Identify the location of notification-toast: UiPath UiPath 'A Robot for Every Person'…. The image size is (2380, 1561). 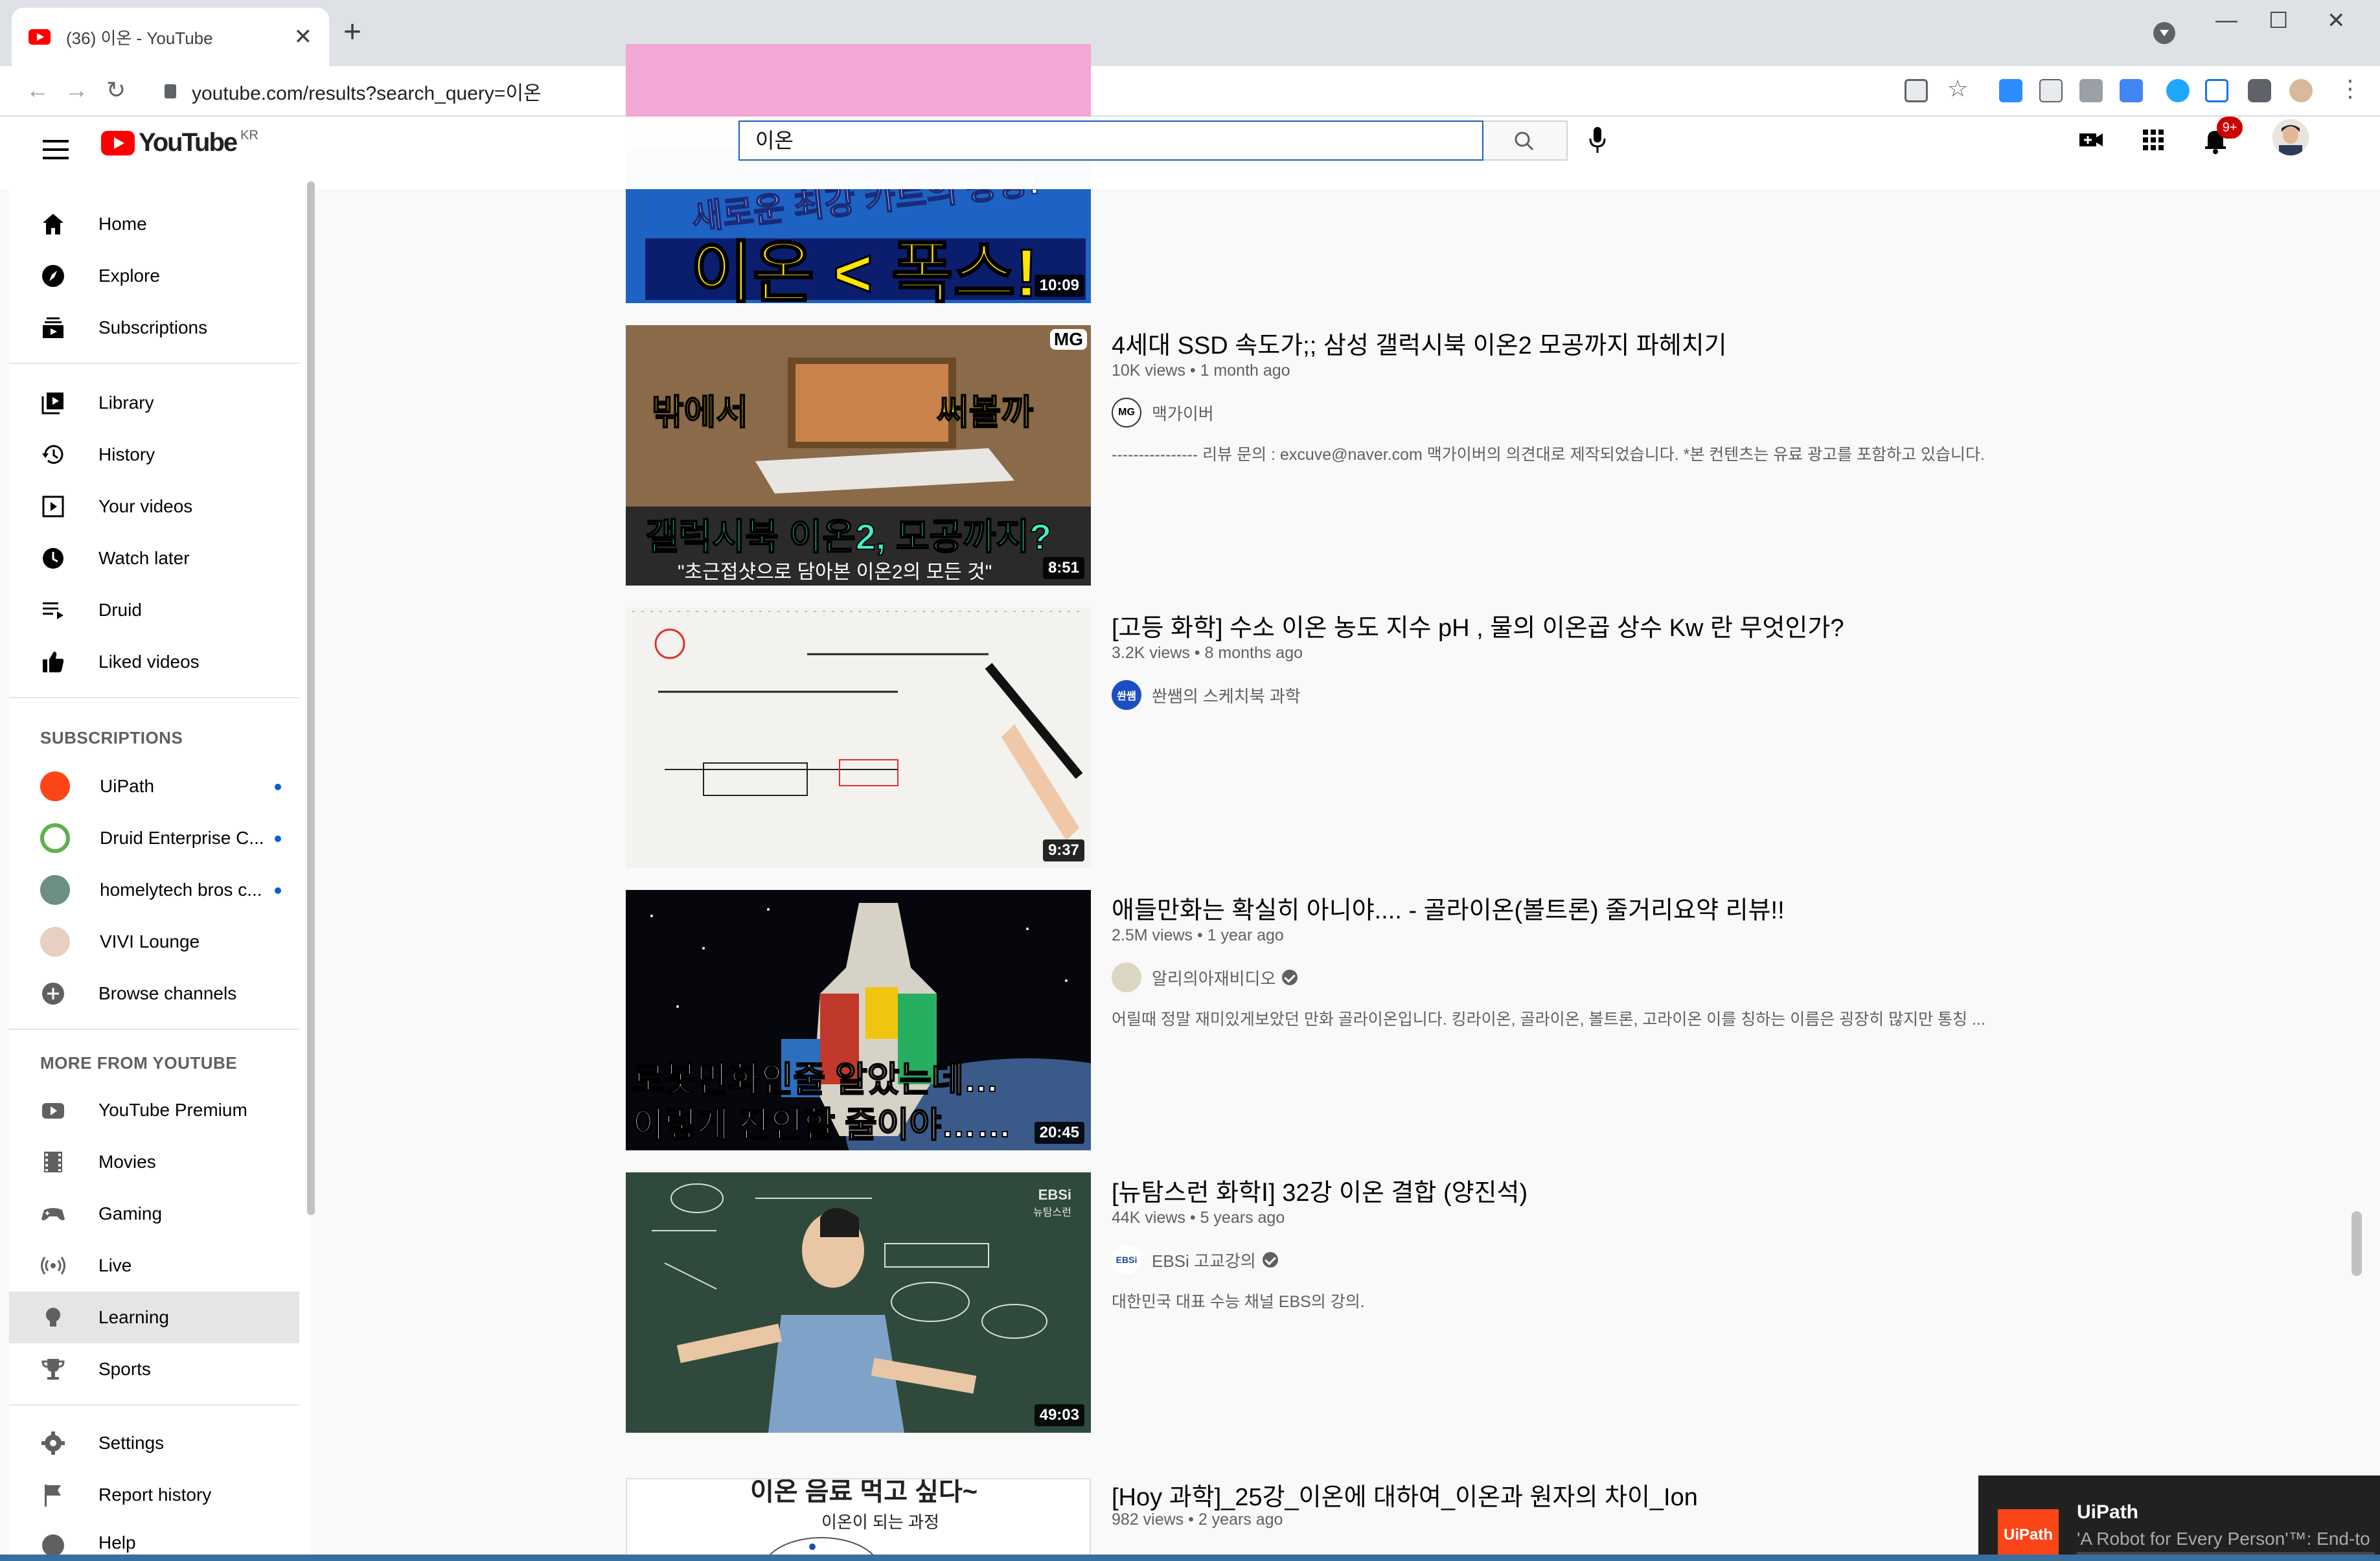
(2179, 1519).